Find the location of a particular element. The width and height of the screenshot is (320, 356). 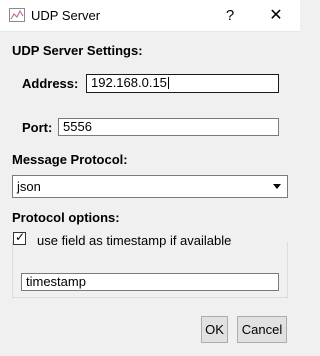

address-label: Address: is located at coordinates (50, 83).